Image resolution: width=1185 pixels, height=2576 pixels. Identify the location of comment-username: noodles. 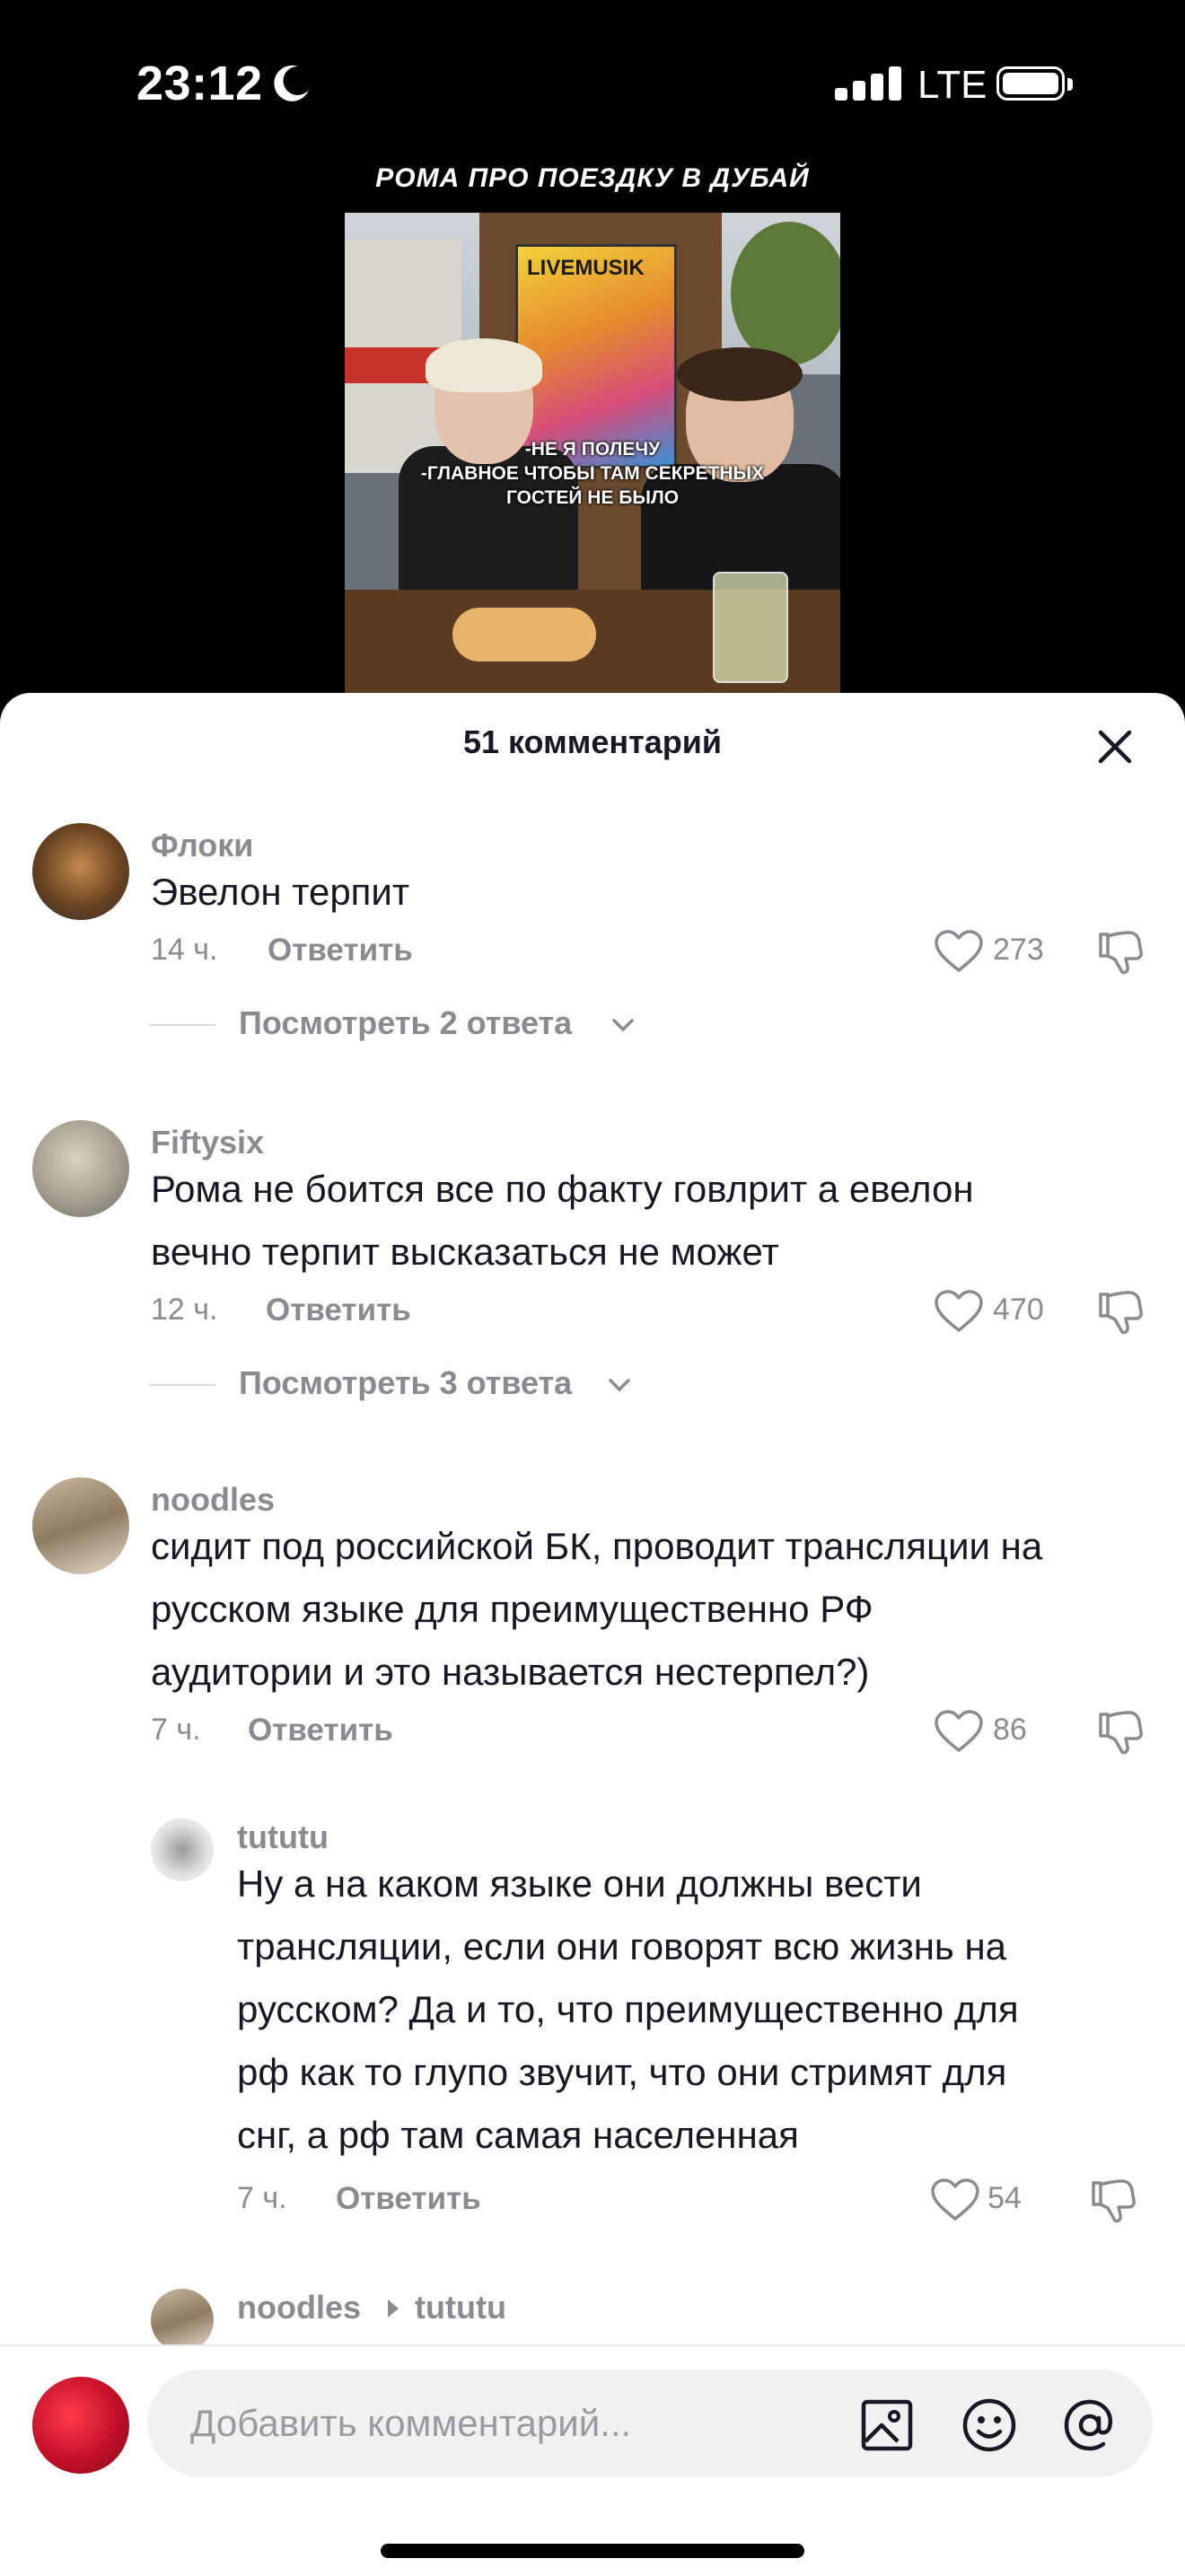
(213, 1500).